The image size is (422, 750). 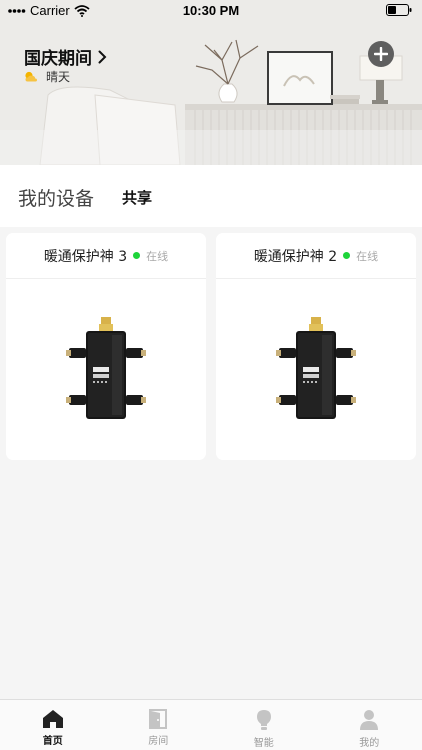 I want to click on plus-icon, so click(x=381, y=54).